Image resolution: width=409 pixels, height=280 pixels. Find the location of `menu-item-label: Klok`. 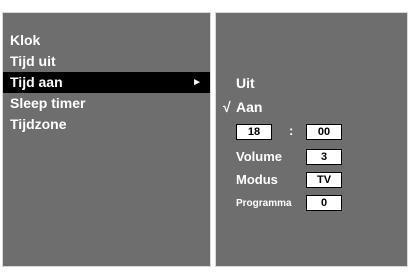

menu-item-label: Klok is located at coordinates (25, 40).